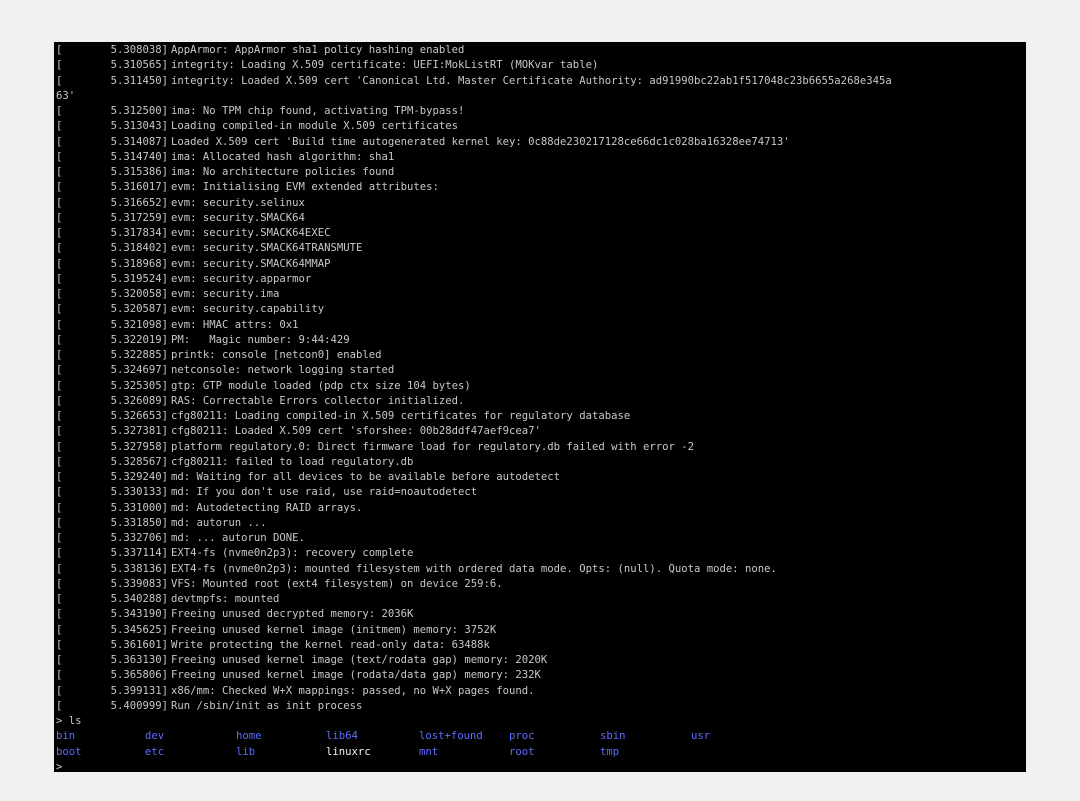 The image size is (1080, 801). I want to click on log-timestamp: 5.331000], so click(139, 507).